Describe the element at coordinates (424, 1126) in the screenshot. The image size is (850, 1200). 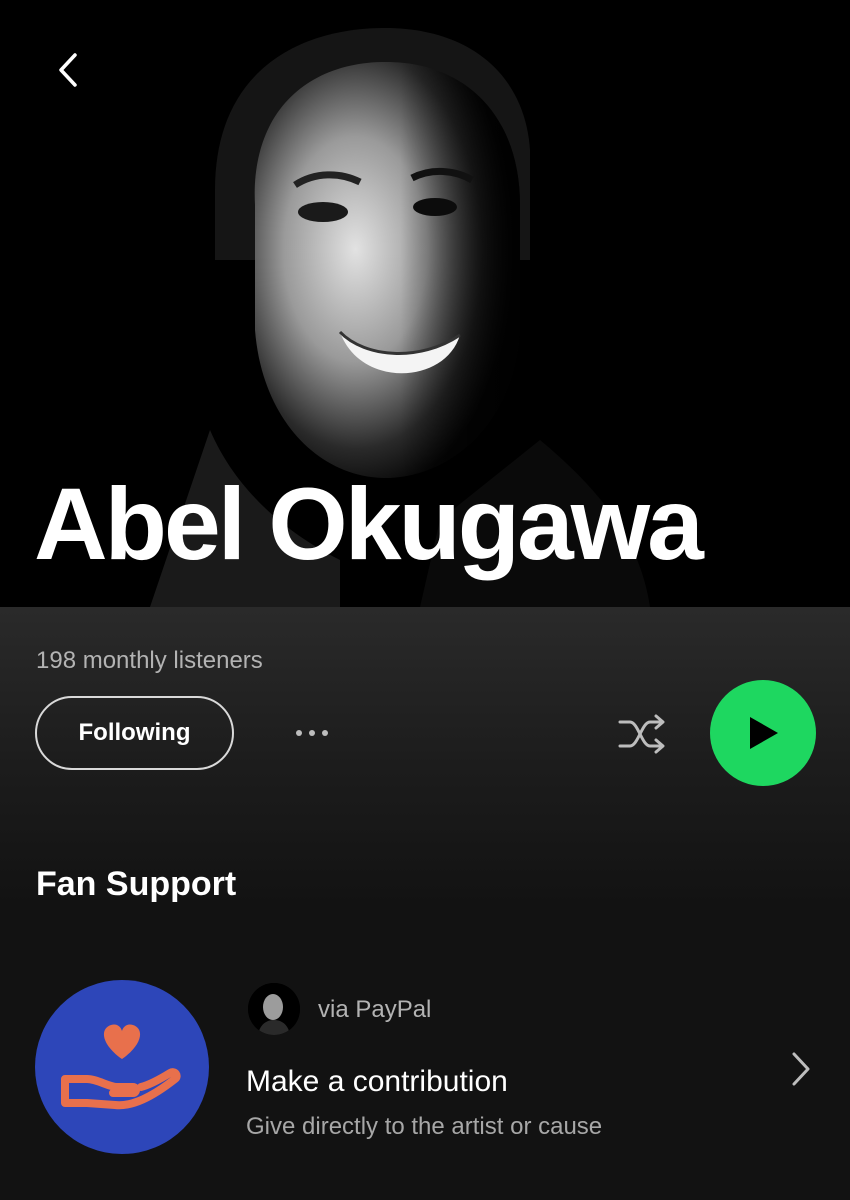
I see `contribution-subtitle: Give directly to the artist or cause` at that location.